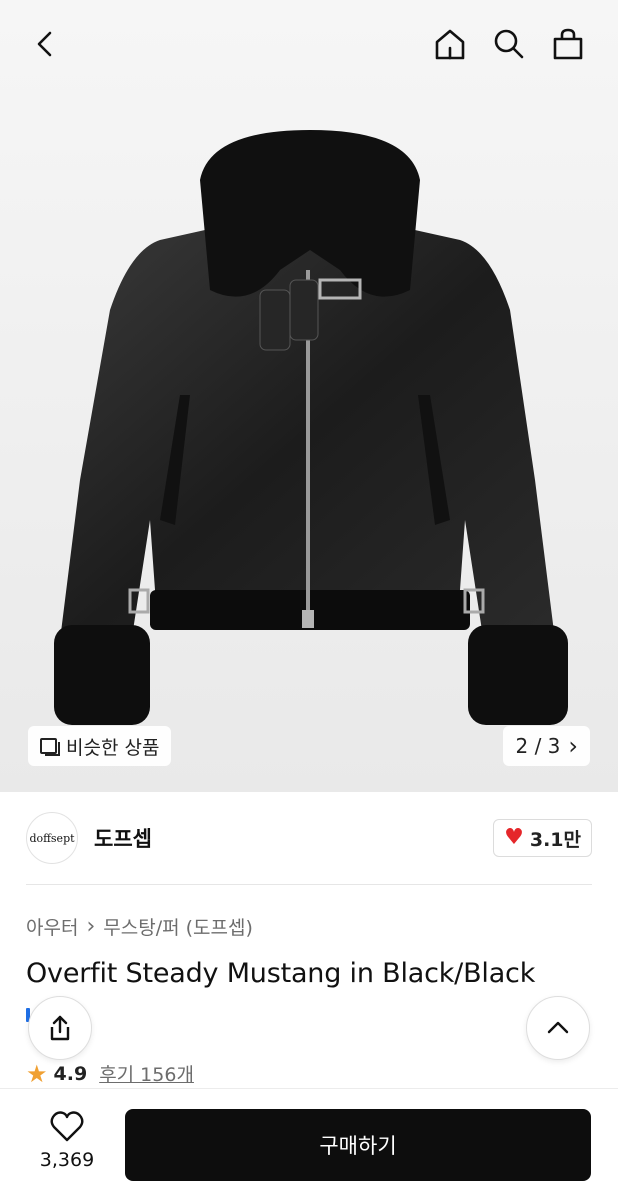 The height and width of the screenshot is (1200, 618). Describe the element at coordinates (281, 973) in the screenshot. I see `product-title: Overfit Steady Mustang in Black/Black` at that location.